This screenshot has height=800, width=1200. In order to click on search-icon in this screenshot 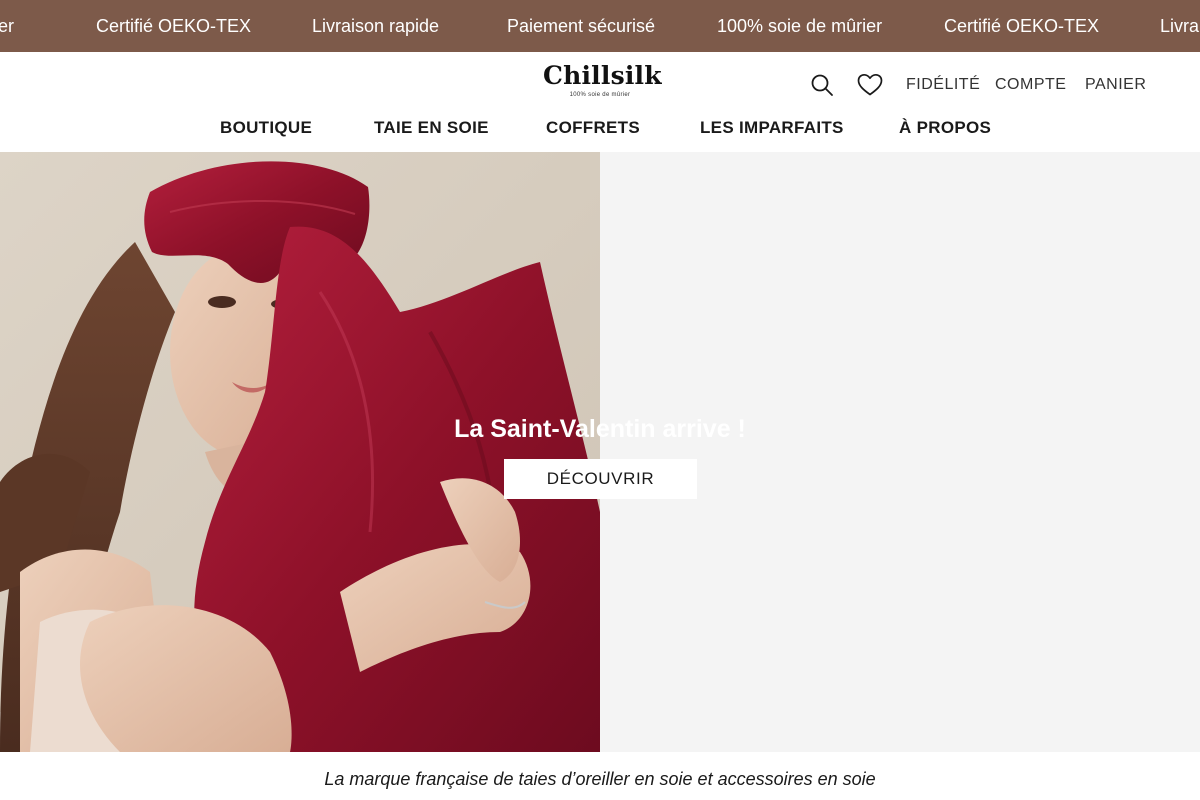, I will do `click(822, 85)`.